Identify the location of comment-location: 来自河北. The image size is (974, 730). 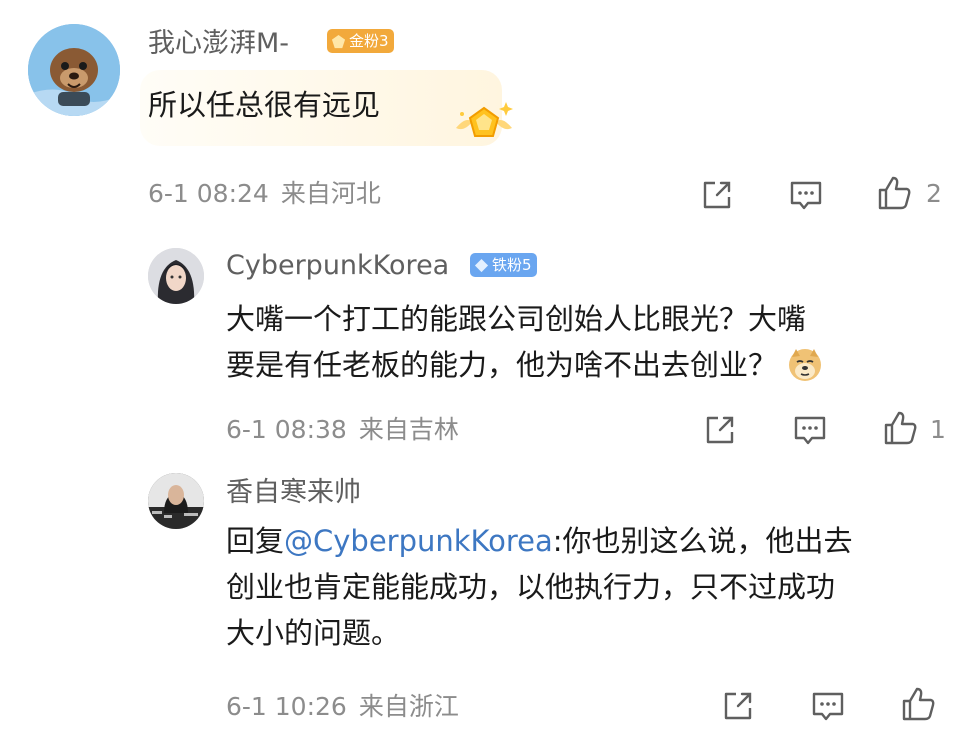
(330, 193).